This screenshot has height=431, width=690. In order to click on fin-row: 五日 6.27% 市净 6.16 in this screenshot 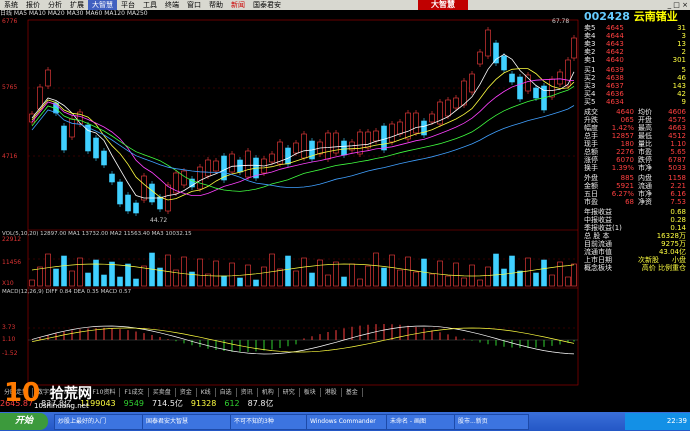, I will do `click(636, 194)`.